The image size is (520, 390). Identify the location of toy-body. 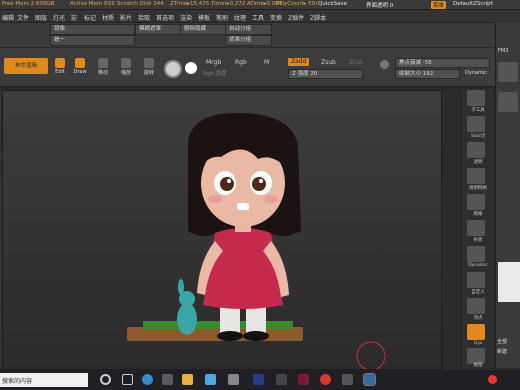
(187, 319).